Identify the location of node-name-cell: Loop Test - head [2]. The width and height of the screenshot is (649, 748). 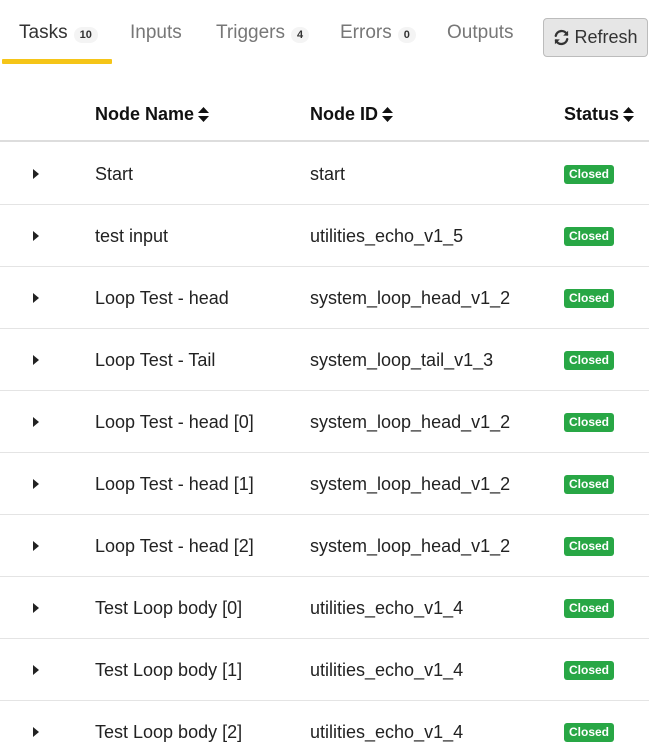
(174, 545).